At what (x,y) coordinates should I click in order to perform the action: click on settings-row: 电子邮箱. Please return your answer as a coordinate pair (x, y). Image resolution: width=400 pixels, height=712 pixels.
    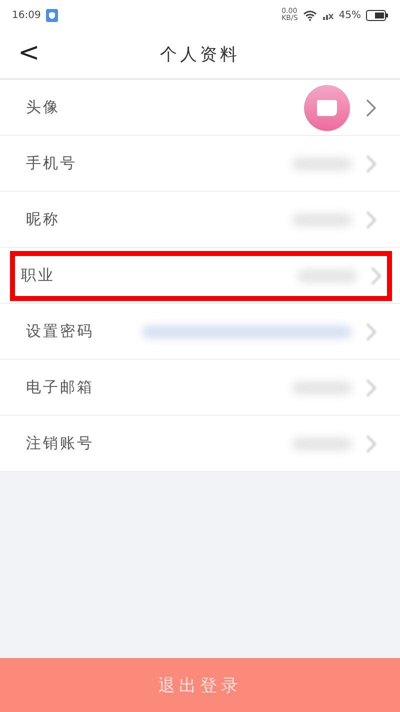
    Looking at the image, I should click on (200, 388).